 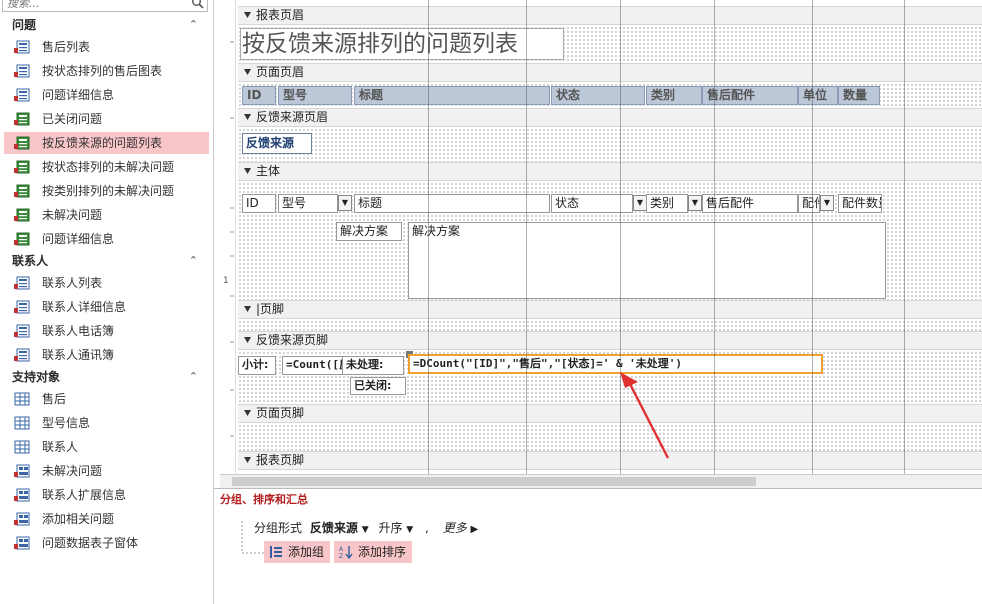 What do you see at coordinates (334, 528) in the screenshot?
I see `group-field-select: 反馈来源` at bounding box center [334, 528].